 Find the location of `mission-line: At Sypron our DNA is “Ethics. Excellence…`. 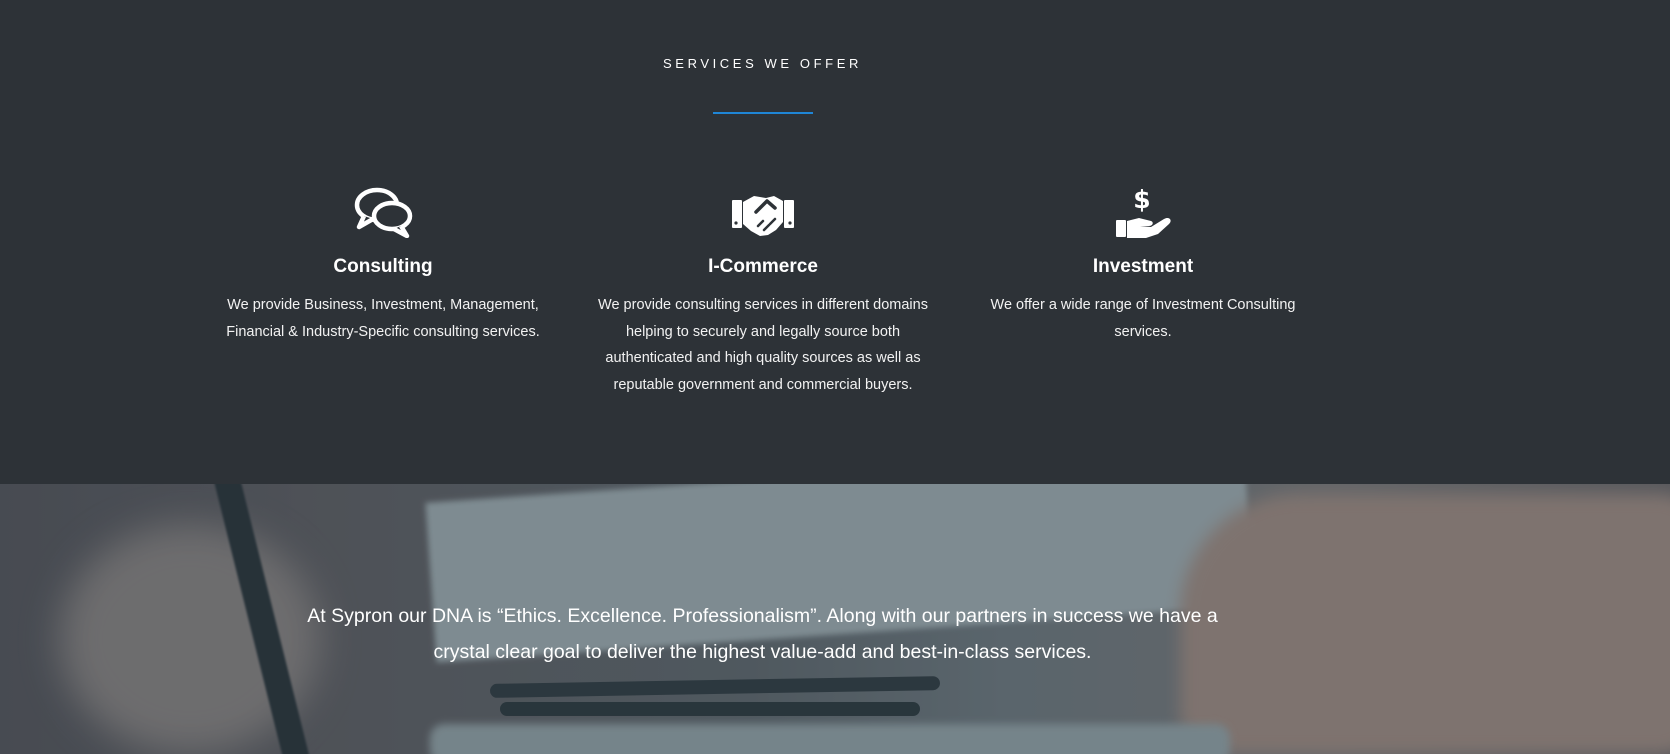

mission-line: At Sypron our DNA is “Ethics. Excellence… is located at coordinates (762, 616).